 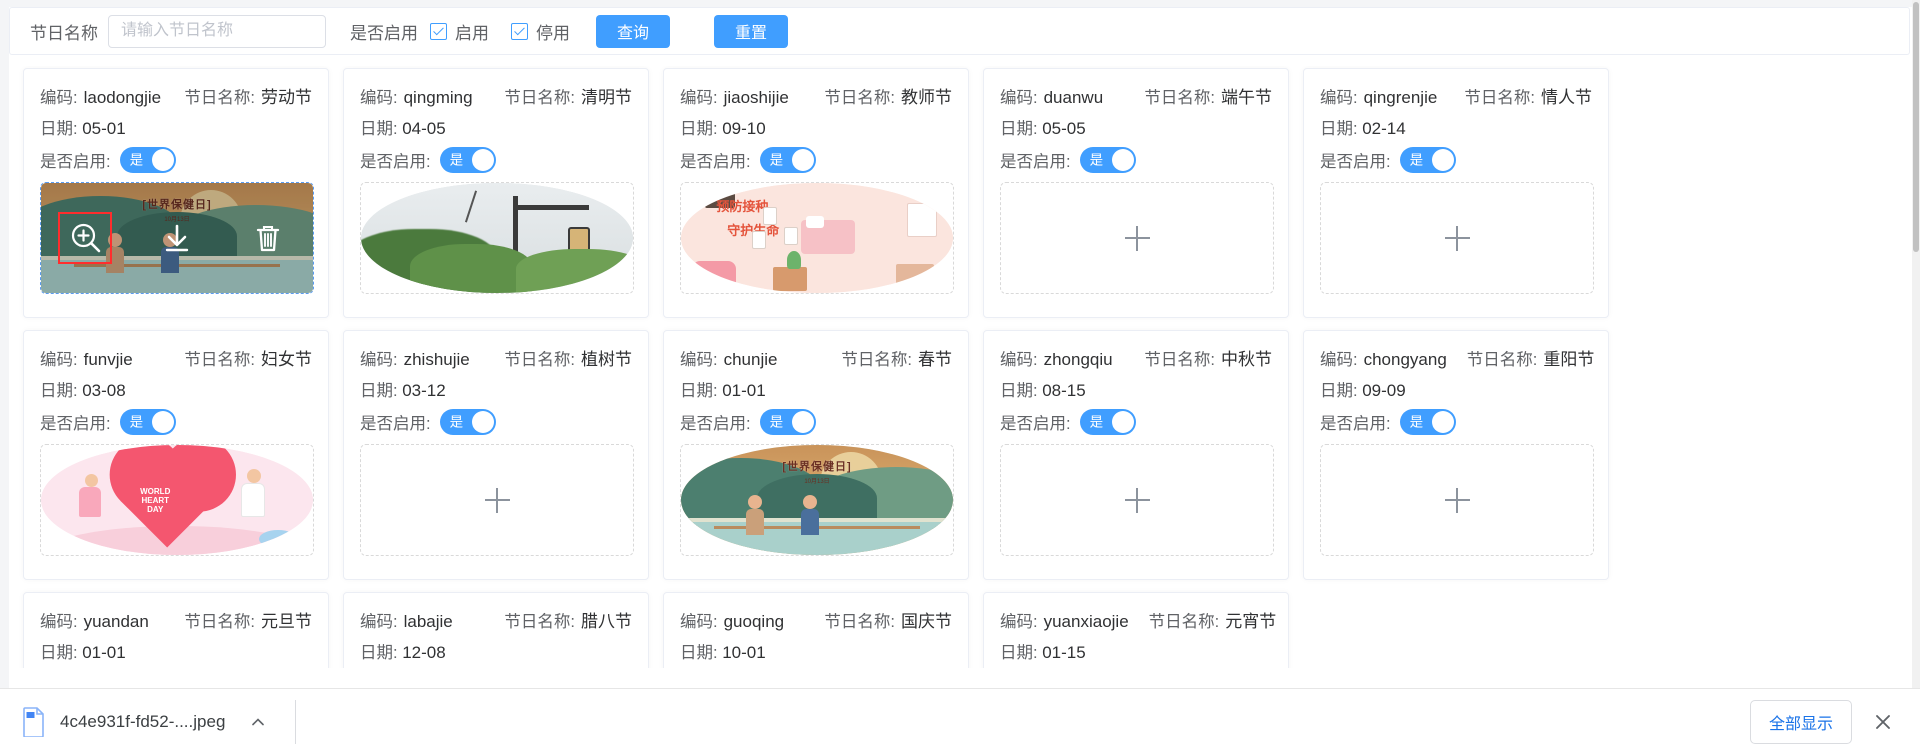 I want to click on query-button: 查询, so click(x=633, y=31).